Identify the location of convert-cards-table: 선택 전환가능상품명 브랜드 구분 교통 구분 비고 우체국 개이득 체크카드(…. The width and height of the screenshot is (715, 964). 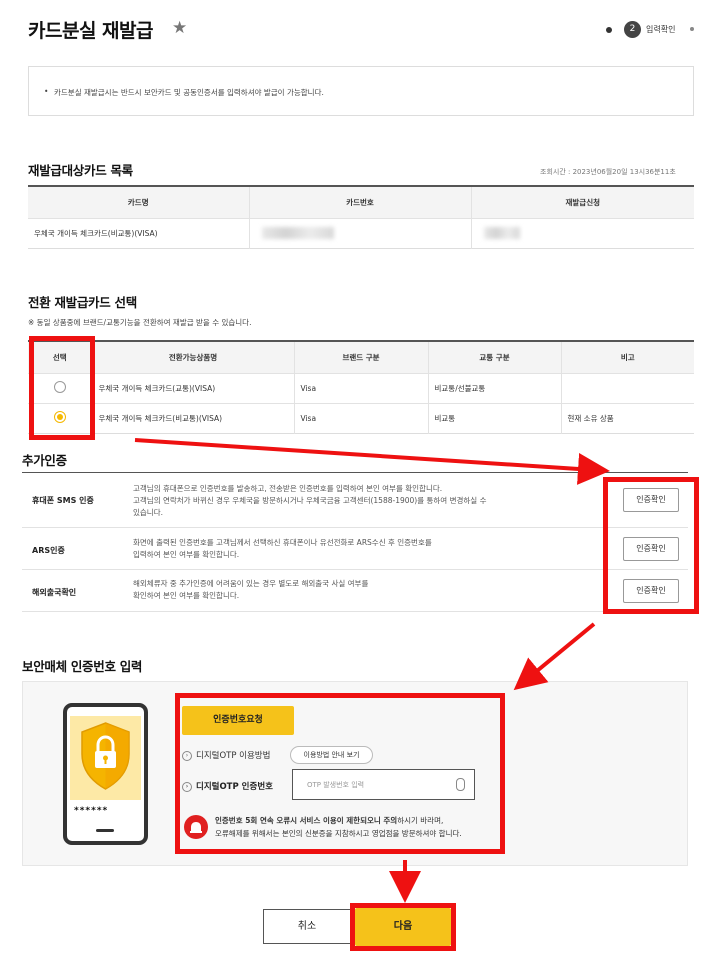
(361, 387).